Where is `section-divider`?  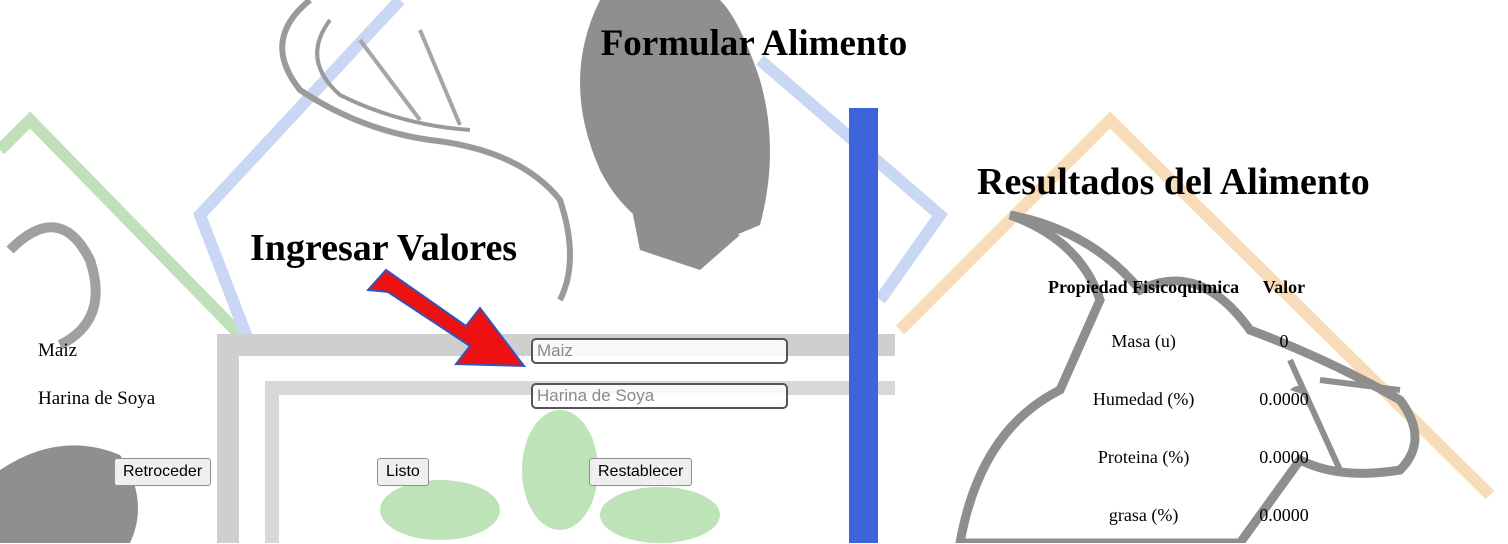
section-divider is located at coordinates (863, 325).